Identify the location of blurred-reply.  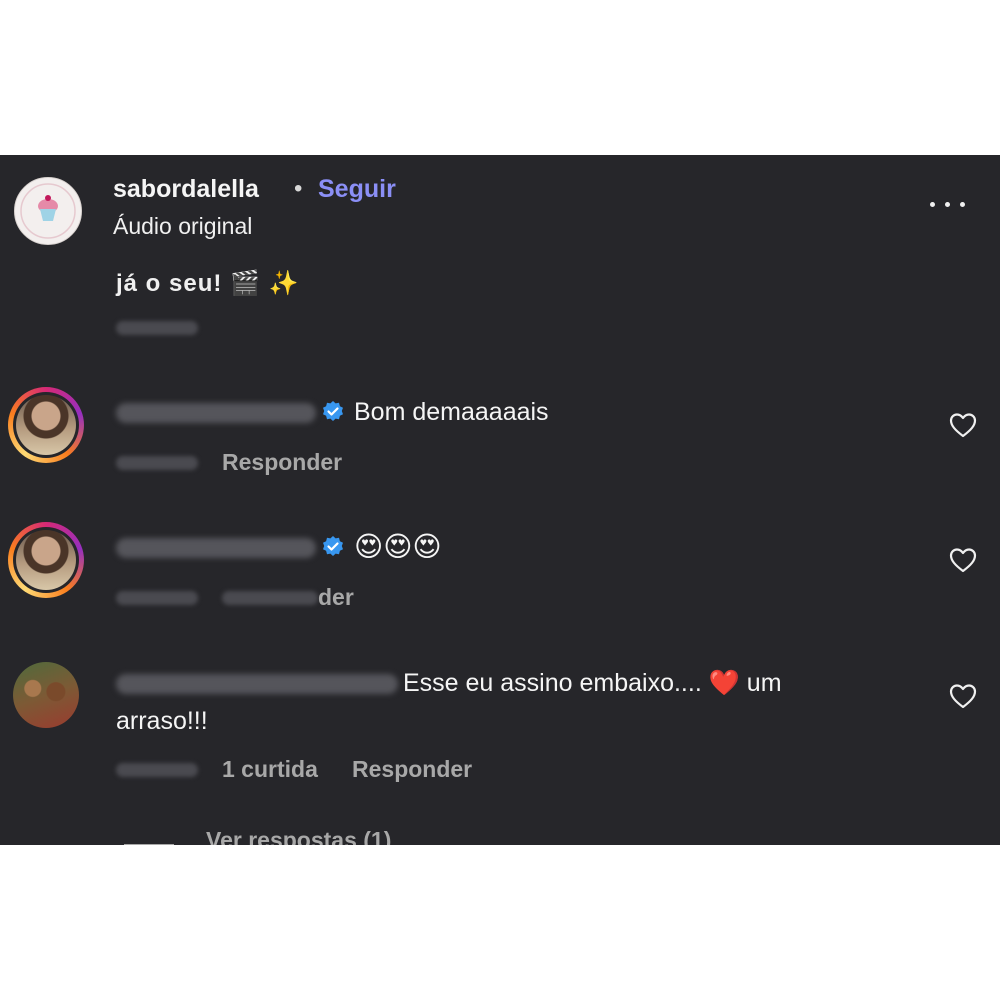
(270, 598).